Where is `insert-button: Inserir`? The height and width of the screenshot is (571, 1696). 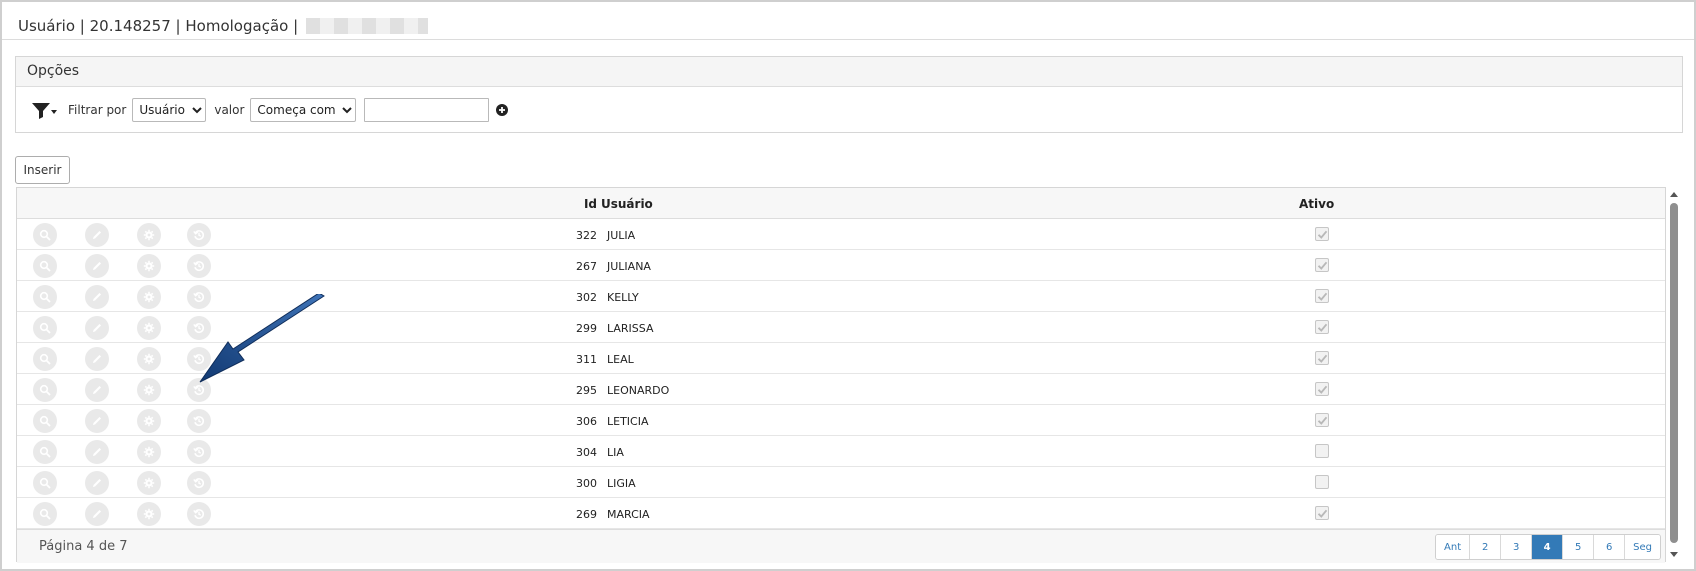 insert-button: Inserir is located at coordinates (42, 170).